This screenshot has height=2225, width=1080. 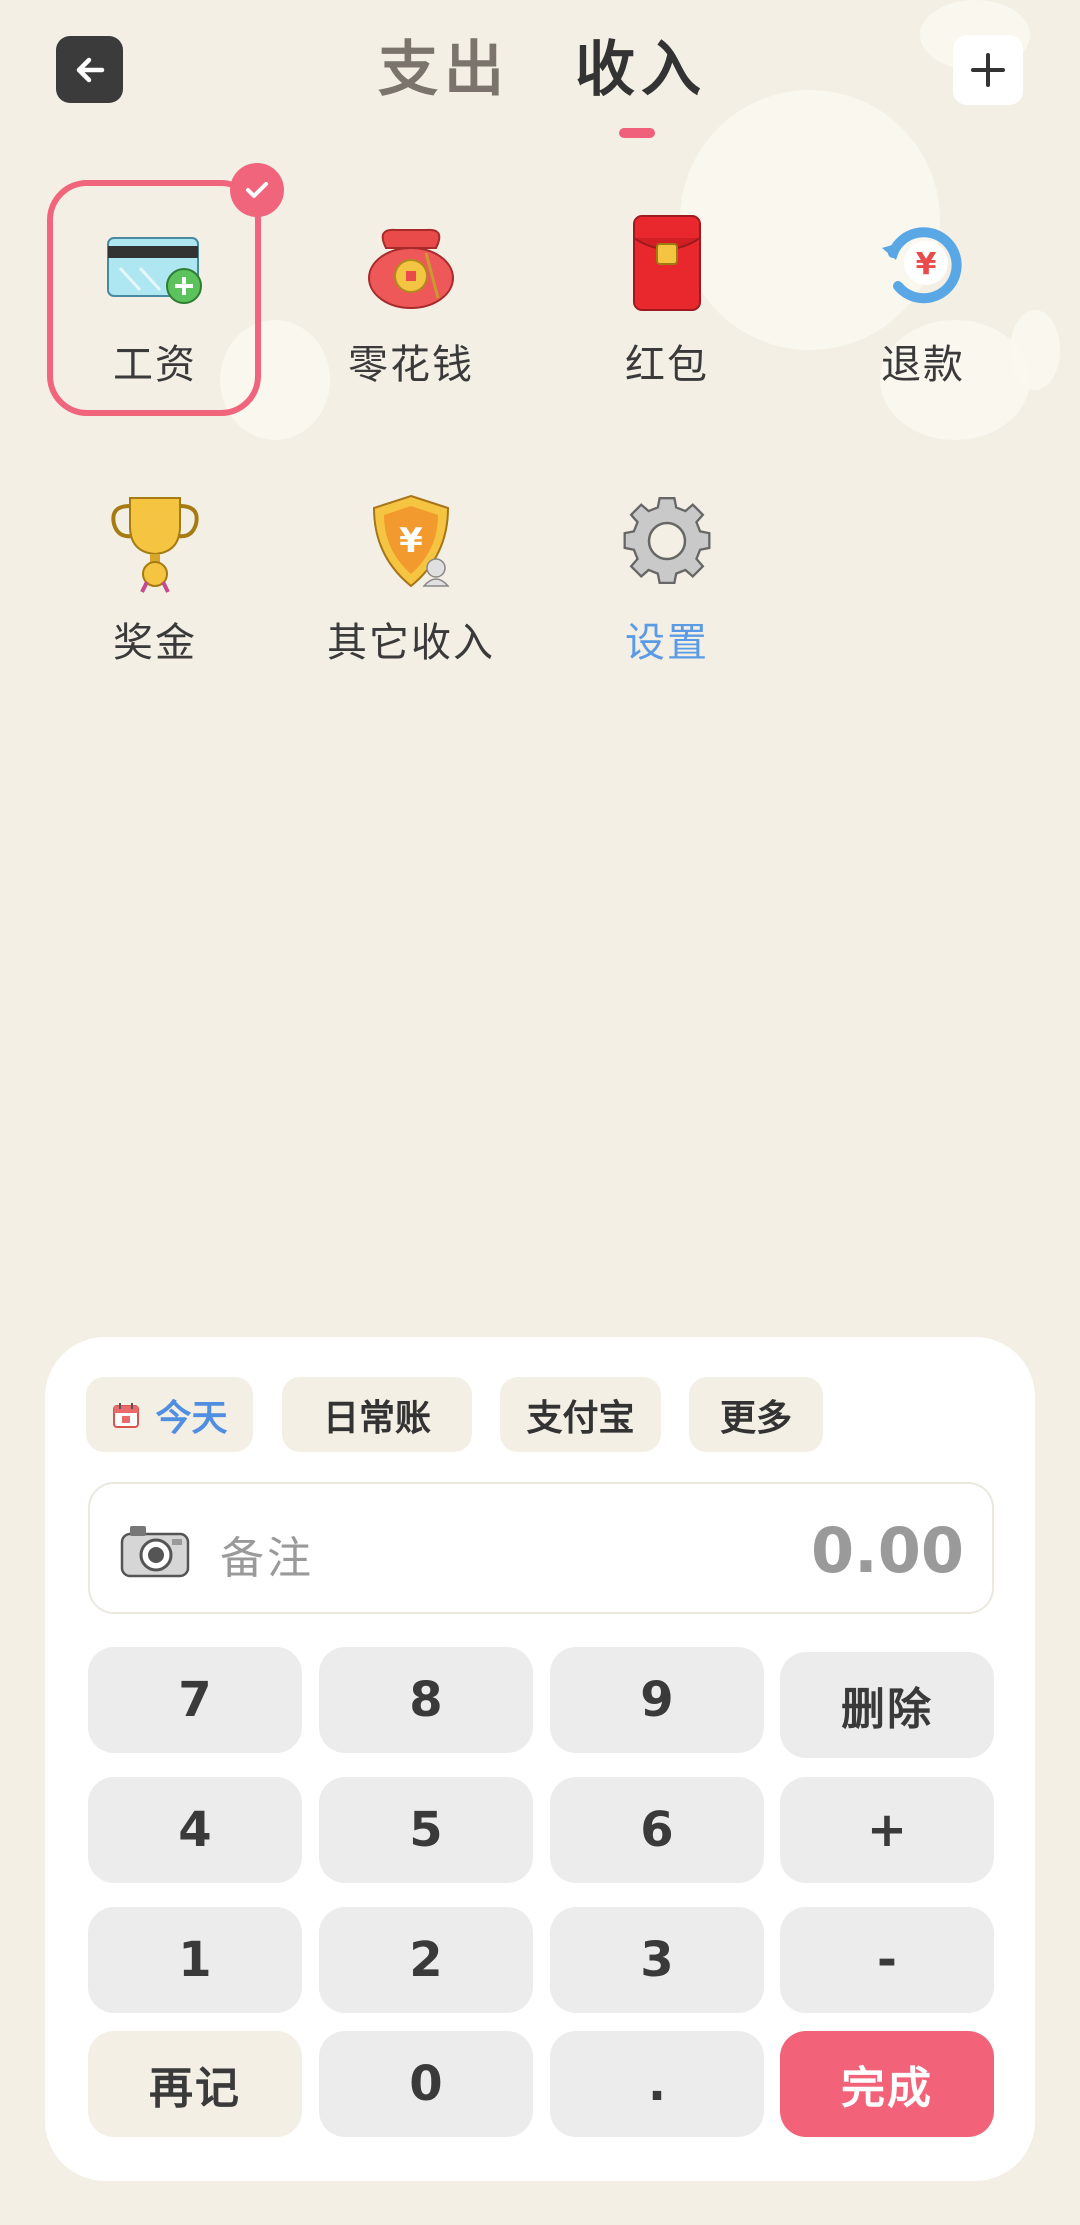 I want to click on category-label: 奖金, so click(x=155, y=643).